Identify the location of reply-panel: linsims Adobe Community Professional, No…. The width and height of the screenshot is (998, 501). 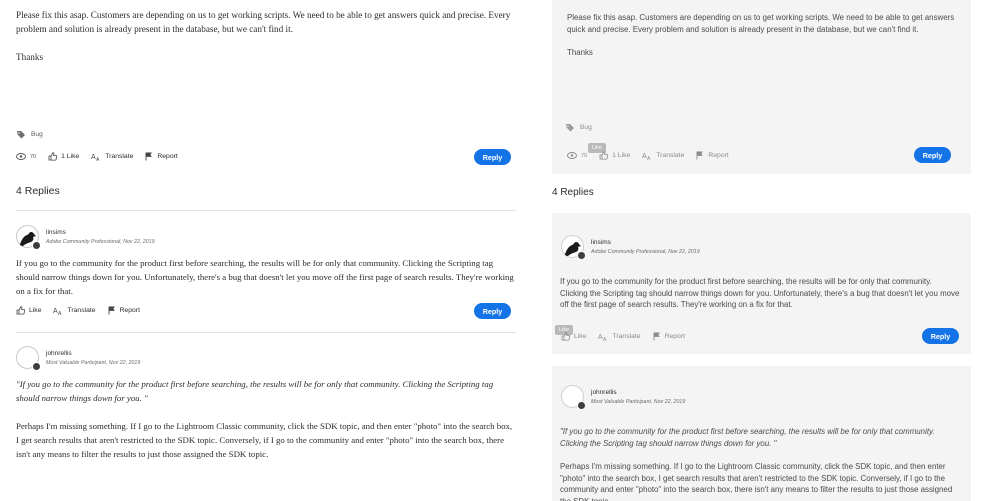
(761, 283).